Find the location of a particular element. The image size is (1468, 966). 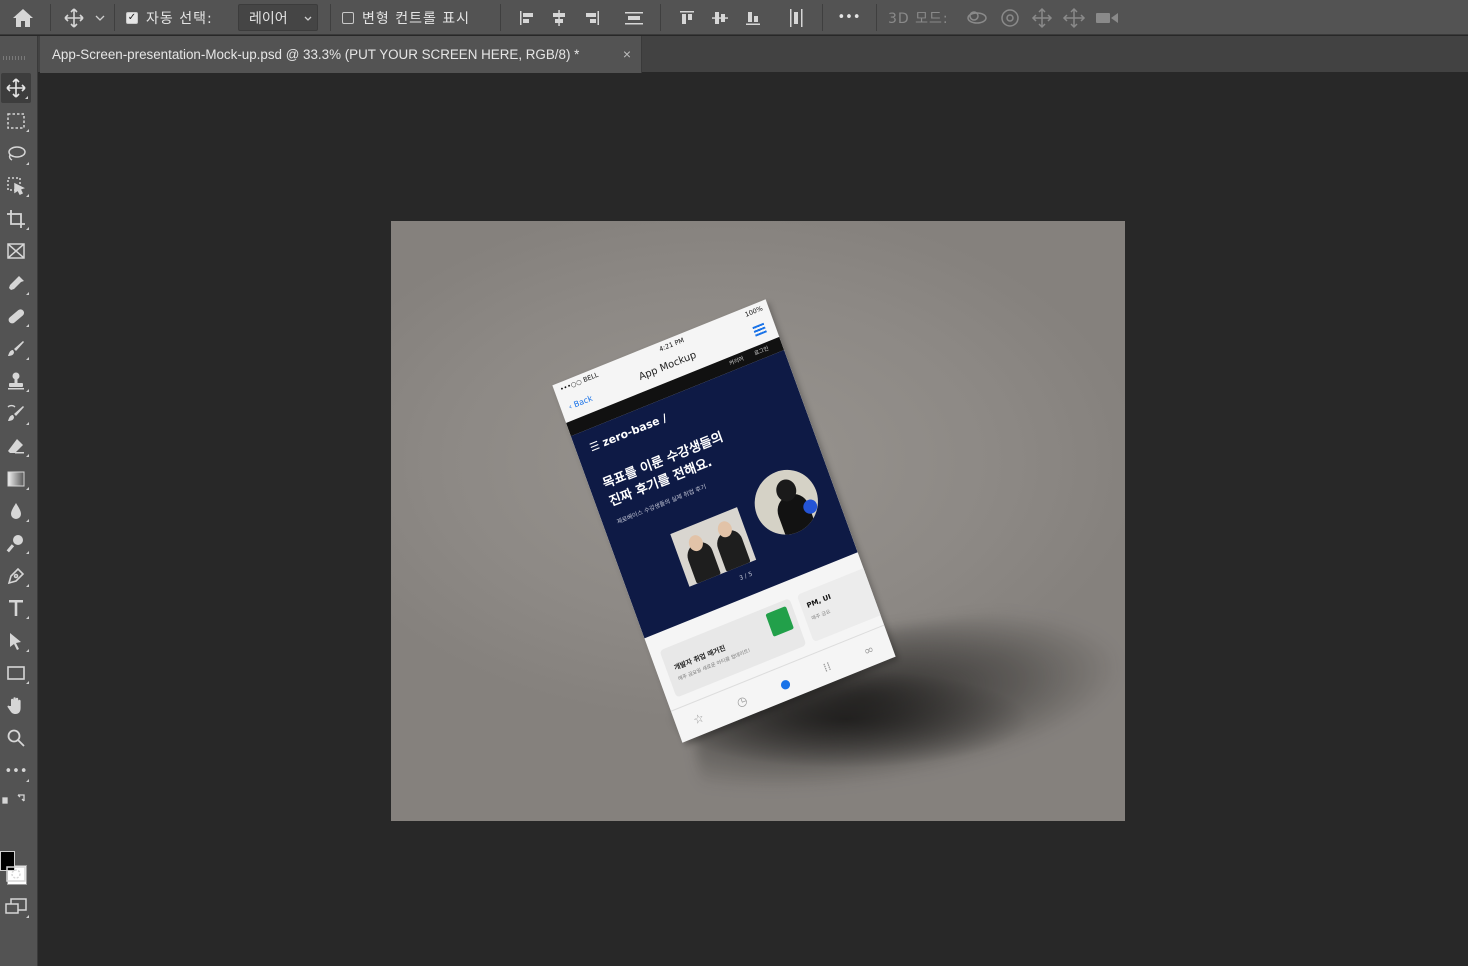

crop-icon is located at coordinates (16, 219).